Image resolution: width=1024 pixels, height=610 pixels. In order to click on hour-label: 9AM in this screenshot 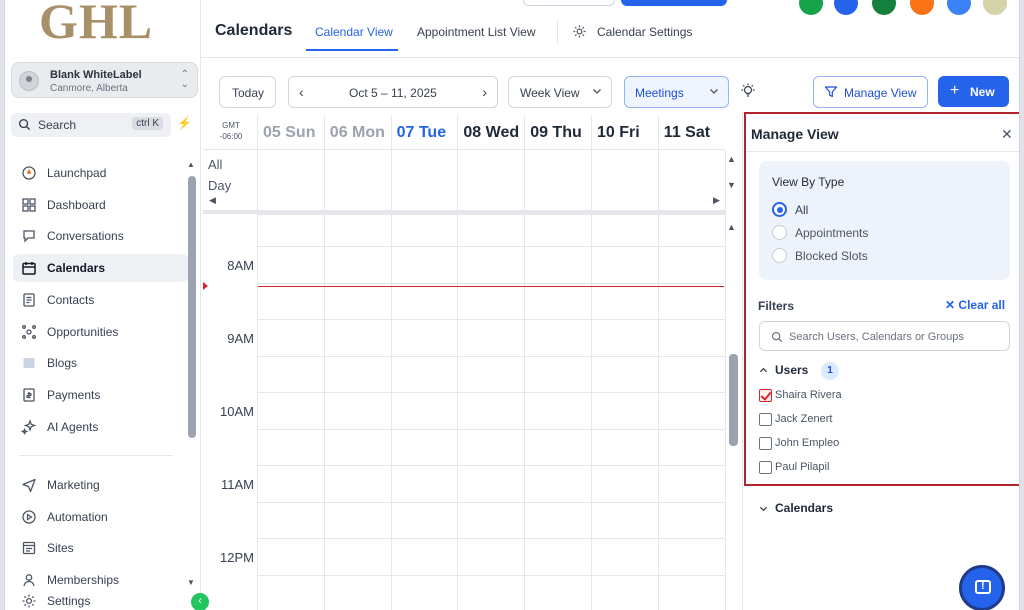, I will do `click(240, 338)`.